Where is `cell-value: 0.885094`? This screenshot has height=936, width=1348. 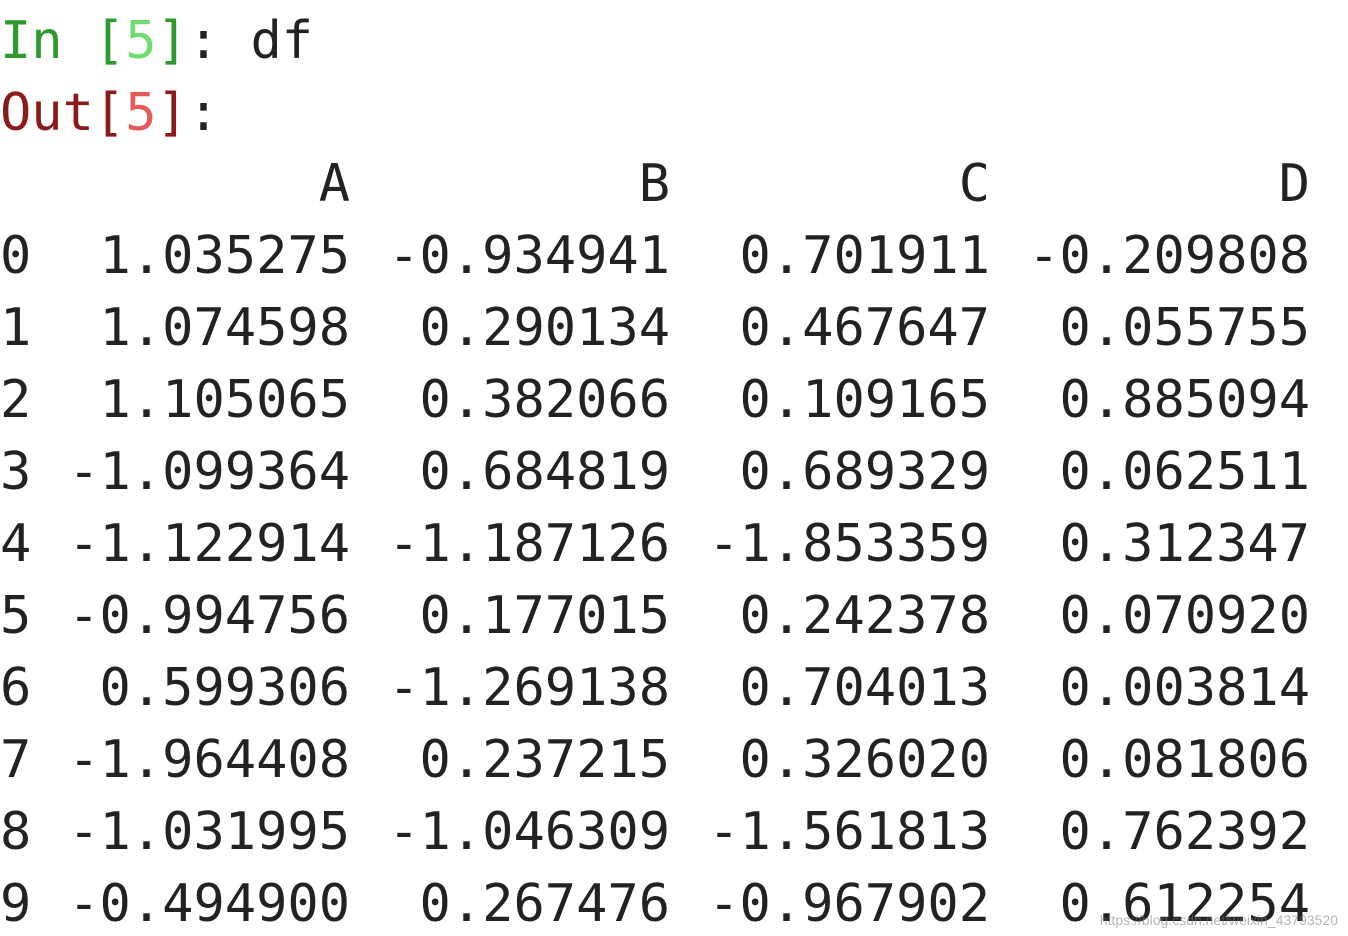 cell-value: 0.885094 is located at coordinates (1184, 400).